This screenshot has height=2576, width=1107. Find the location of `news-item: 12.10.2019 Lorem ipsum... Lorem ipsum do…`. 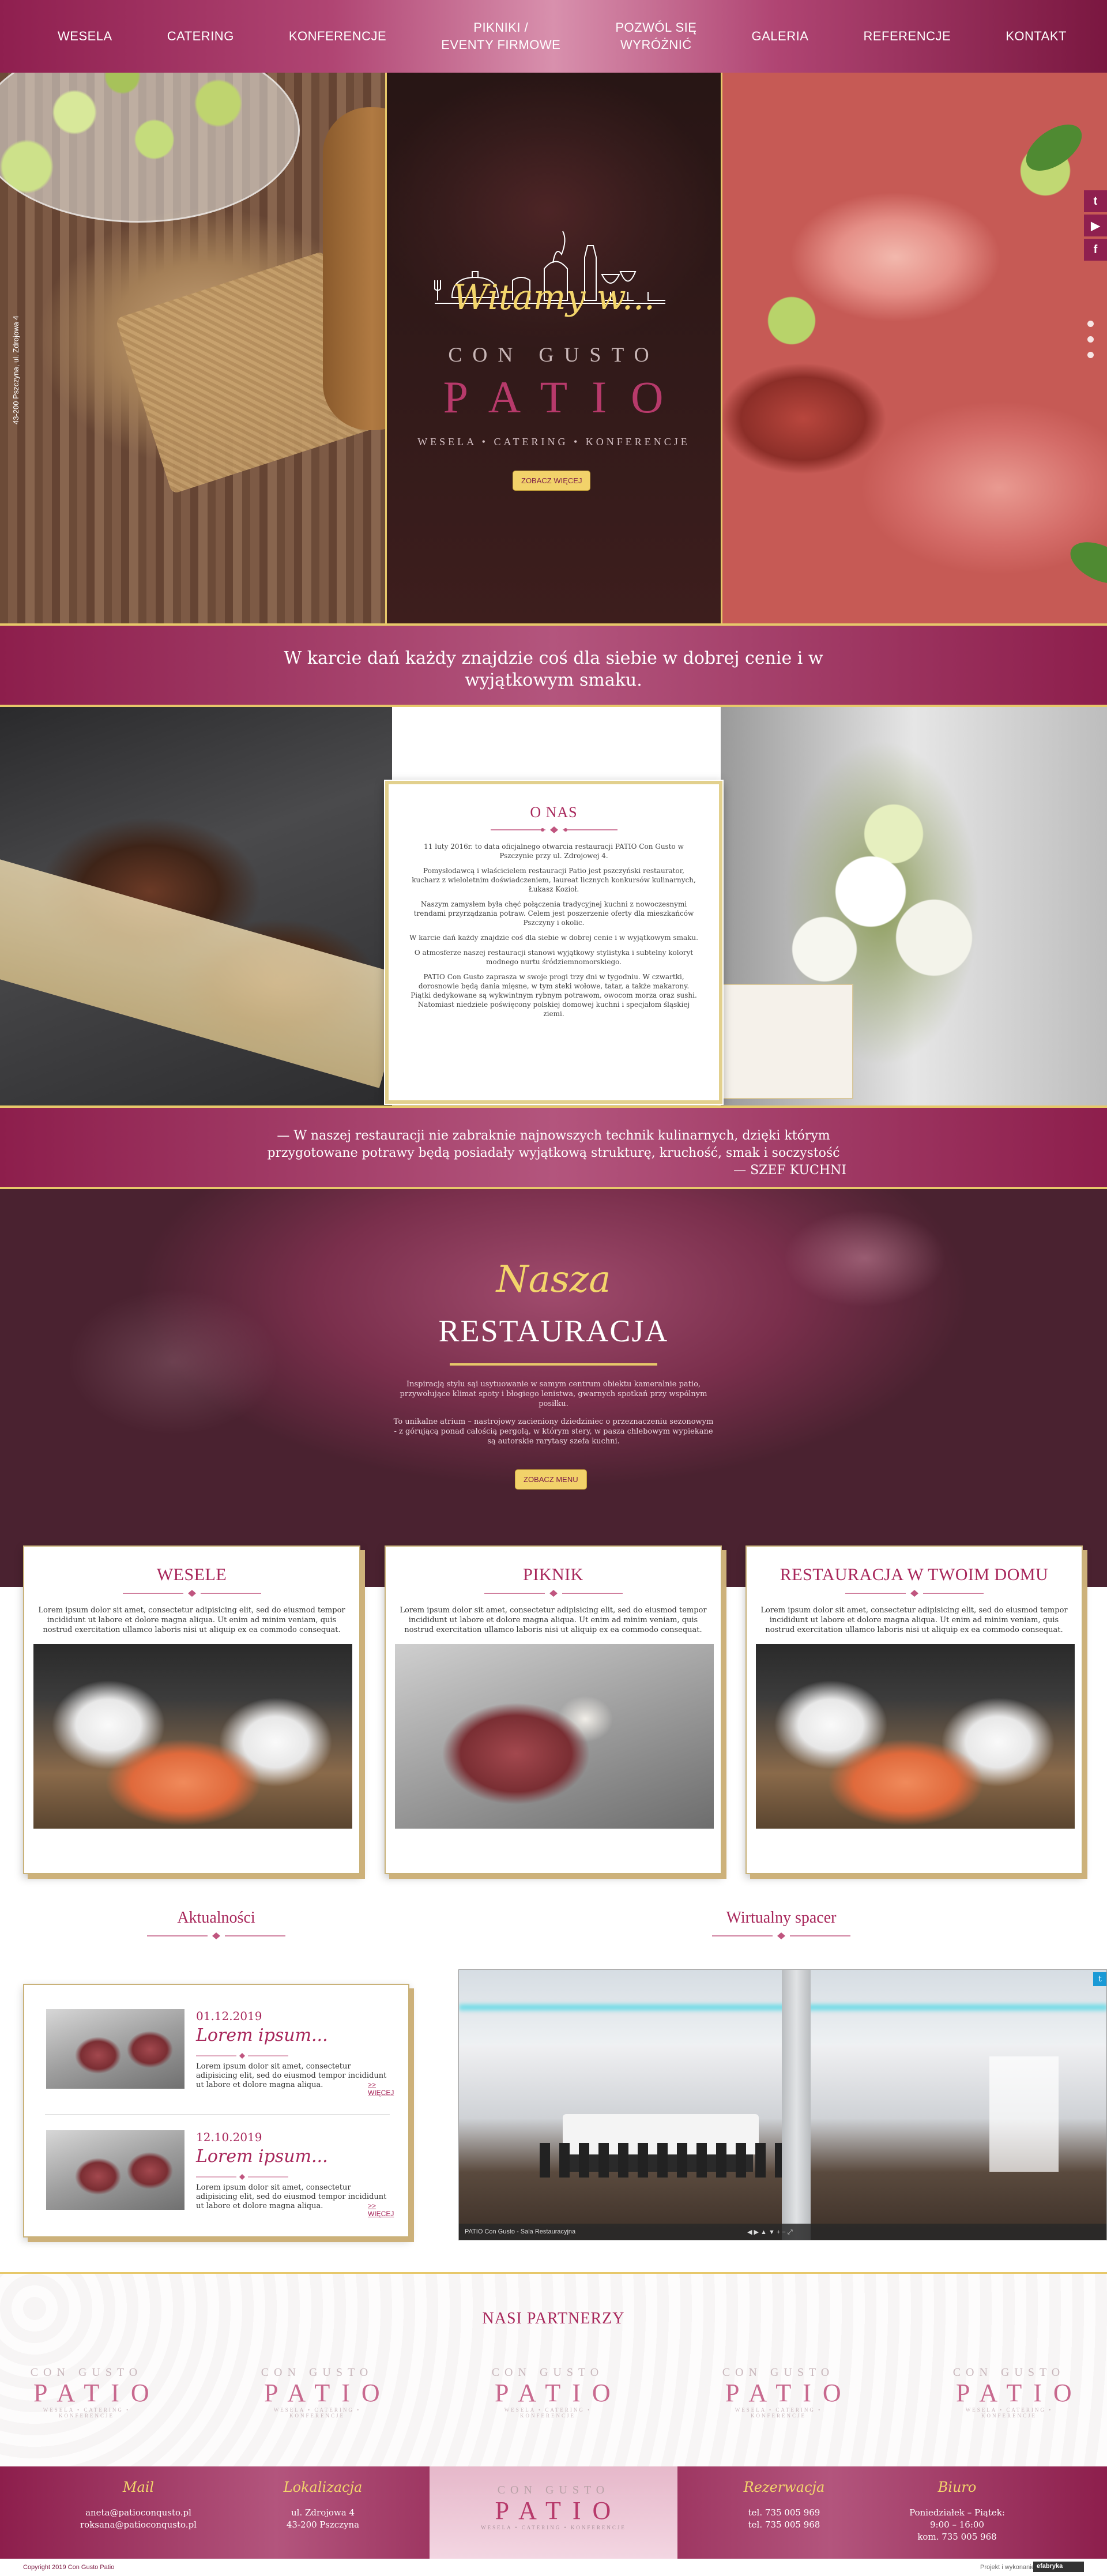

news-item: 12.10.2019 Lorem ipsum... Lorem ipsum do… is located at coordinates (219, 2181).